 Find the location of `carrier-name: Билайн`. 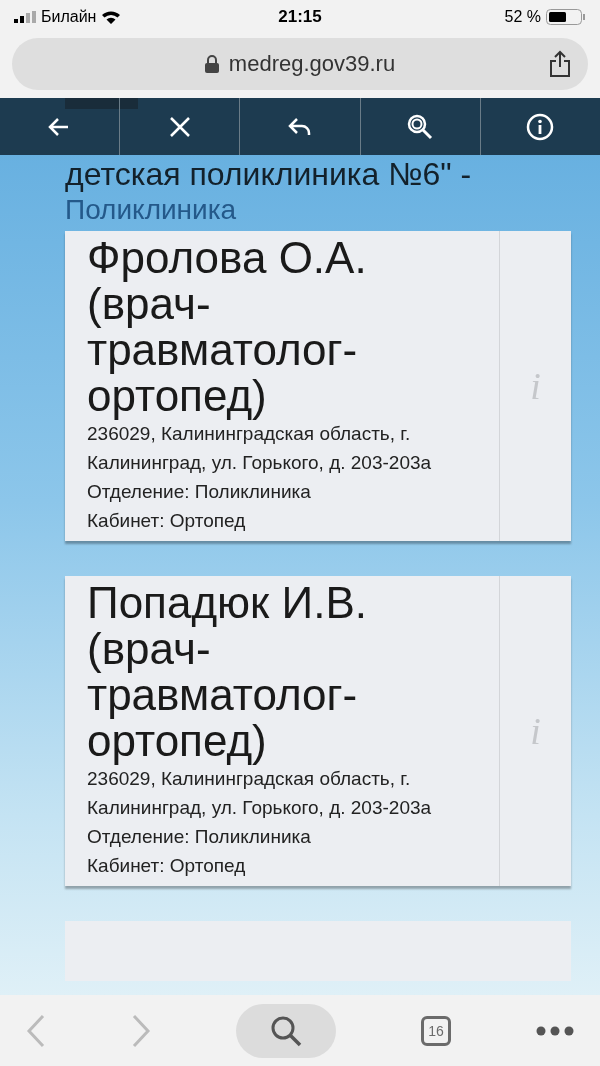

carrier-name: Билайн is located at coordinates (69, 17).